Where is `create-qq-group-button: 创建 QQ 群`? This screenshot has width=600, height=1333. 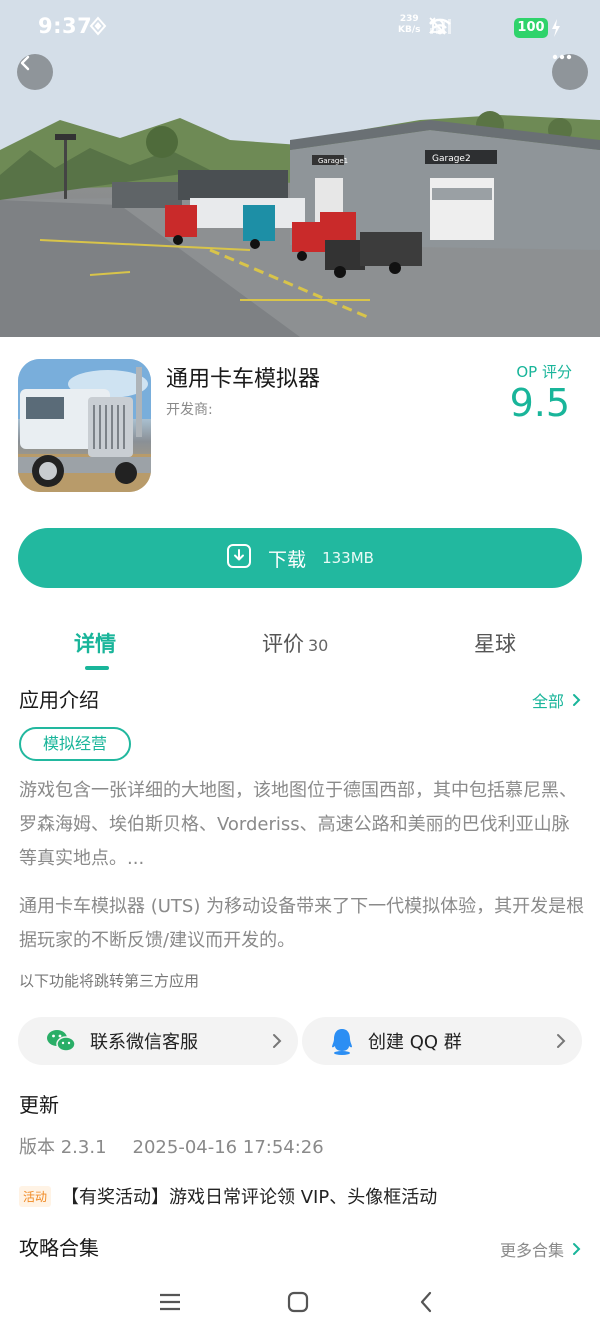
create-qq-group-button: 创建 QQ 群 is located at coordinates (442, 1041).